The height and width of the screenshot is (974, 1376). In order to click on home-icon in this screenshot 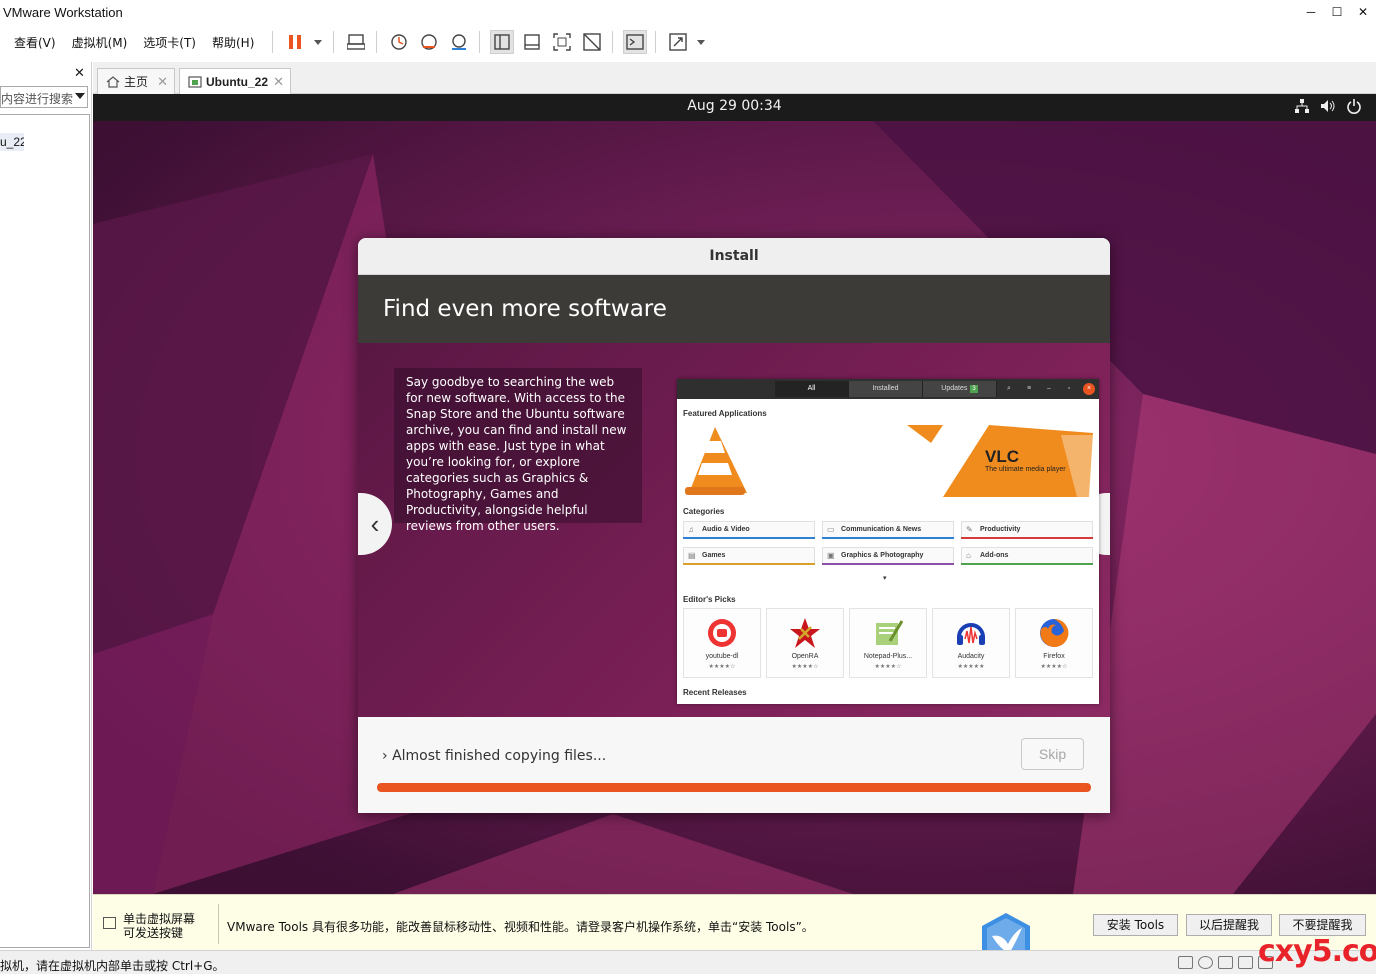, I will do `click(113, 81)`.